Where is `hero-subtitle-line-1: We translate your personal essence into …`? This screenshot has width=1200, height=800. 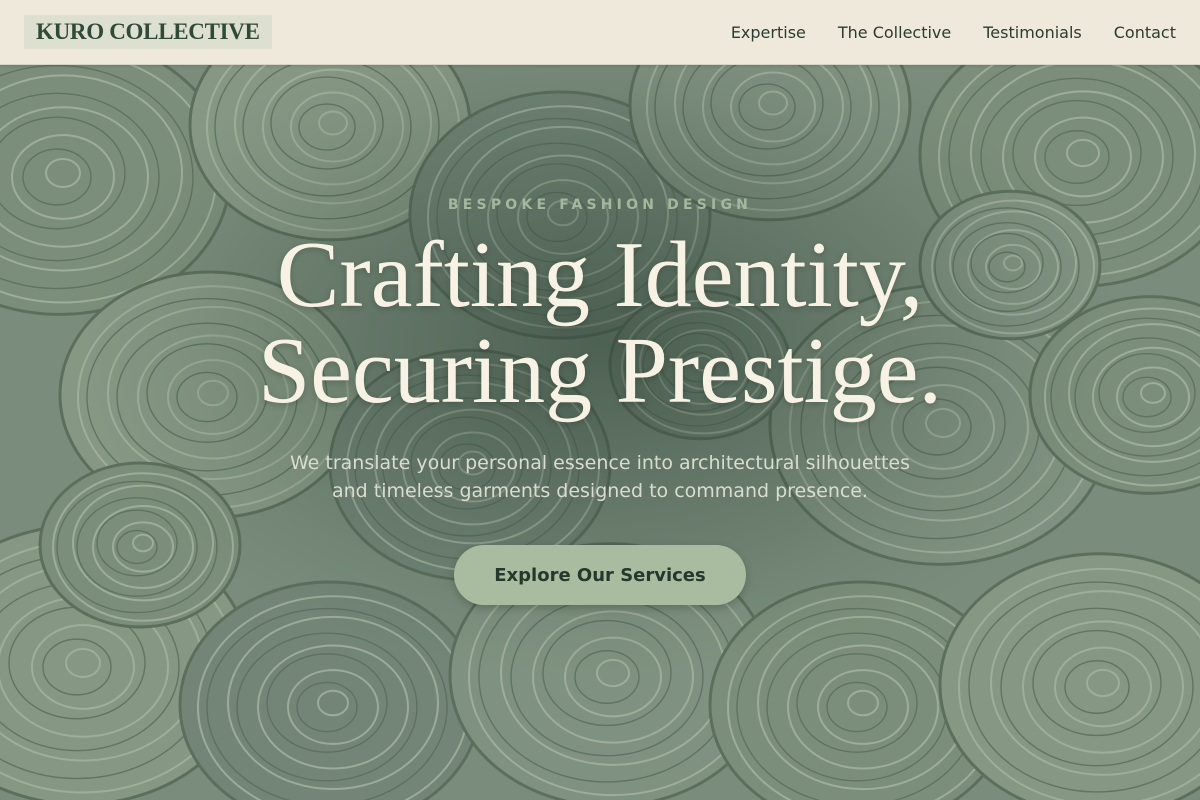 hero-subtitle-line-1: We translate your personal essence into … is located at coordinates (600, 463).